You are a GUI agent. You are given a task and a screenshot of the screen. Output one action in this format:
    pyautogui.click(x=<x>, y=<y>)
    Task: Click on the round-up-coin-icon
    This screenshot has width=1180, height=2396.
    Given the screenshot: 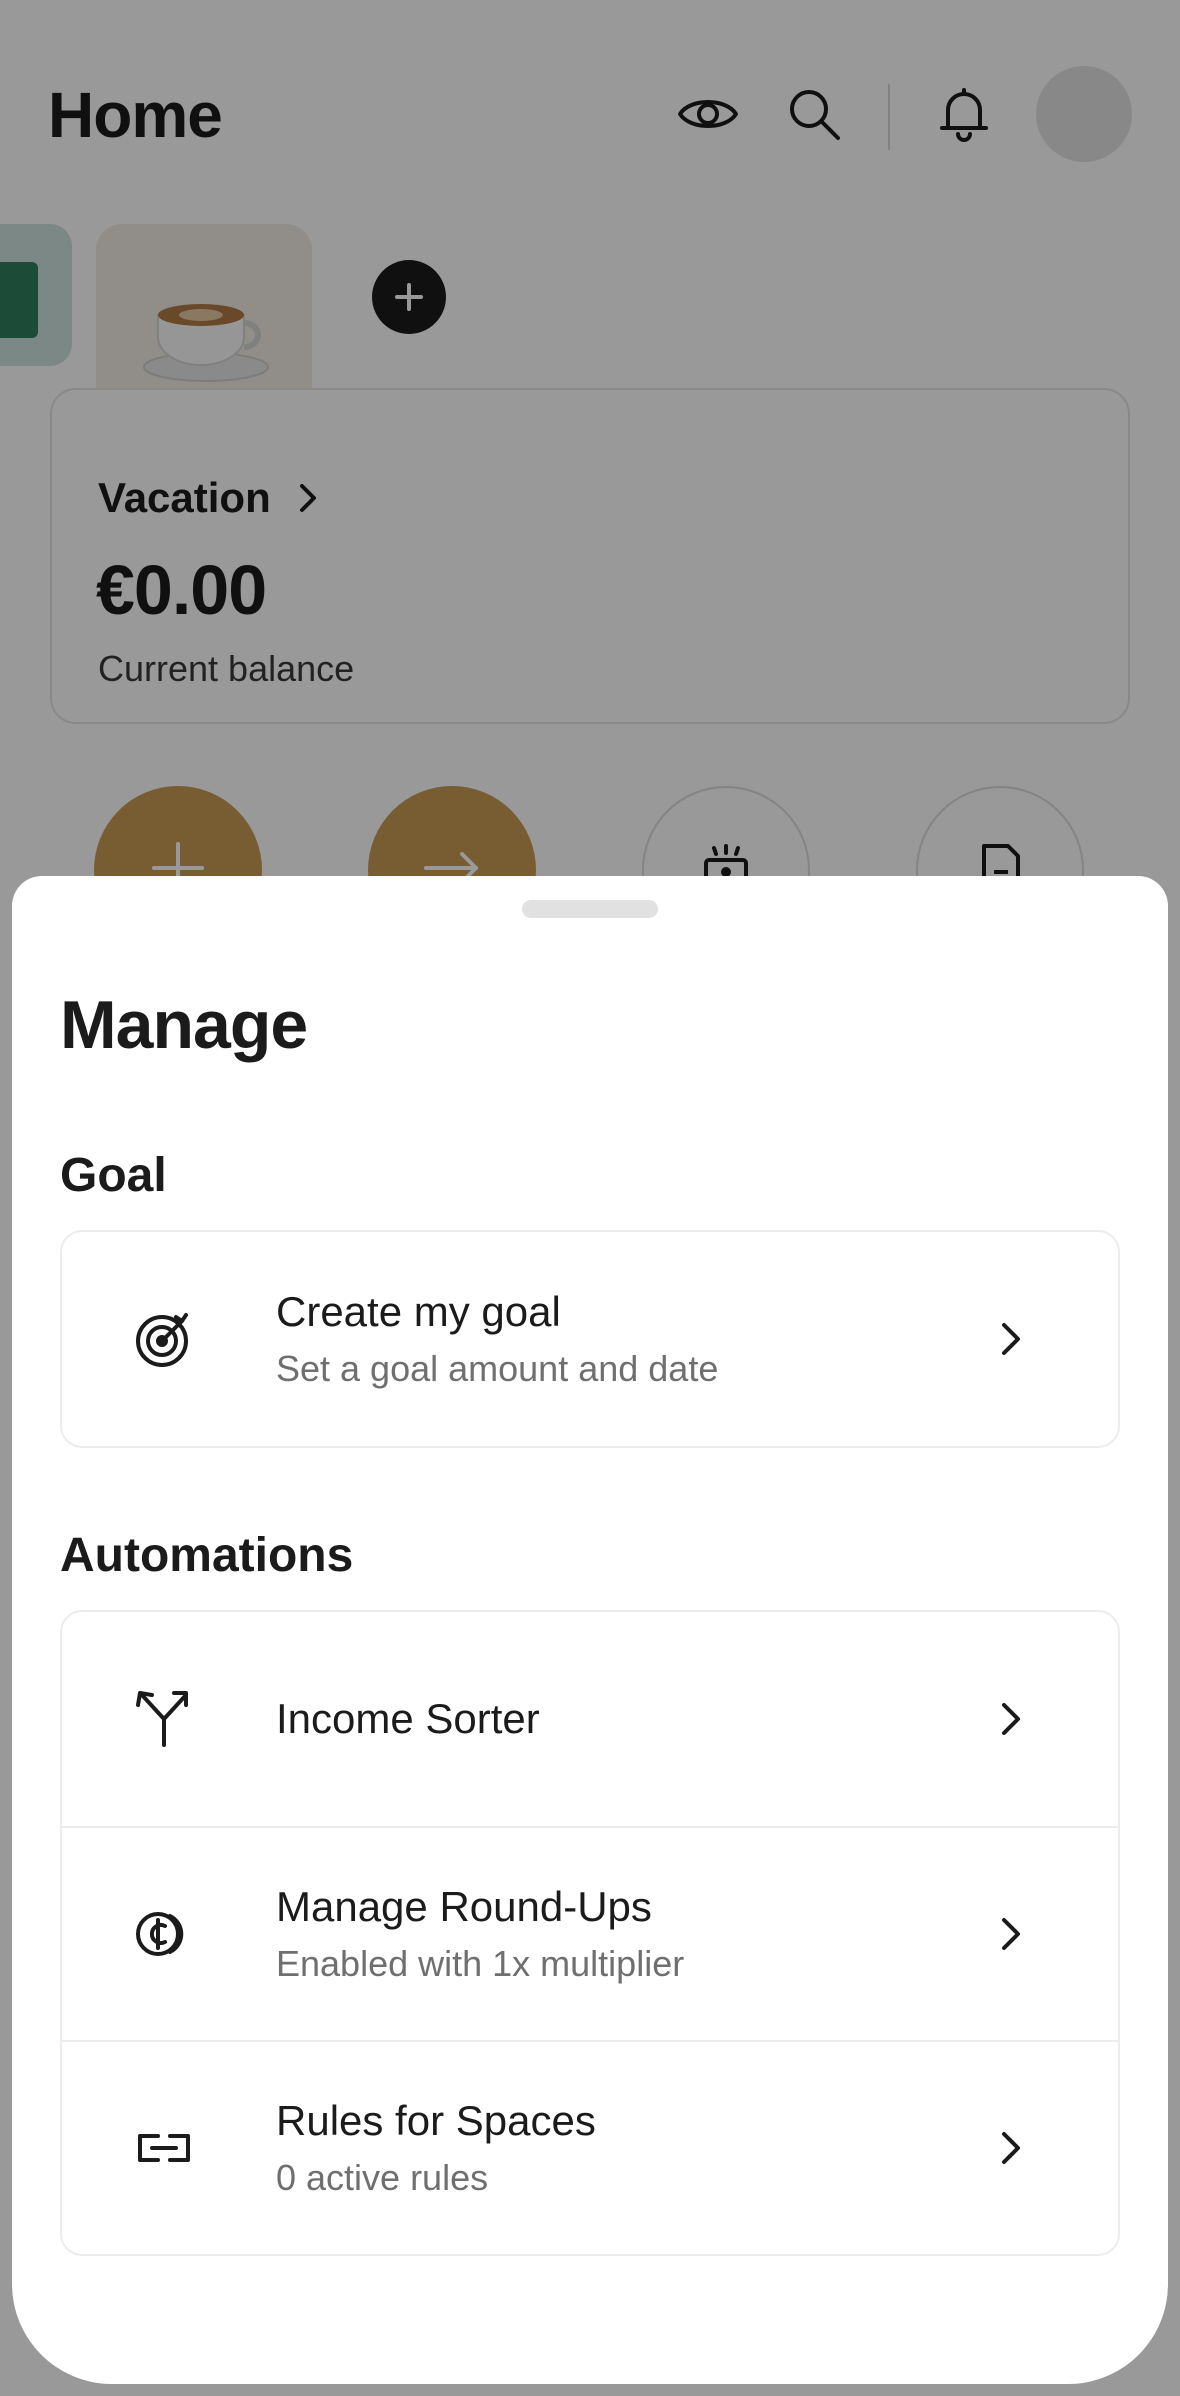 What is the action you would take?
    pyautogui.click(x=164, y=1934)
    